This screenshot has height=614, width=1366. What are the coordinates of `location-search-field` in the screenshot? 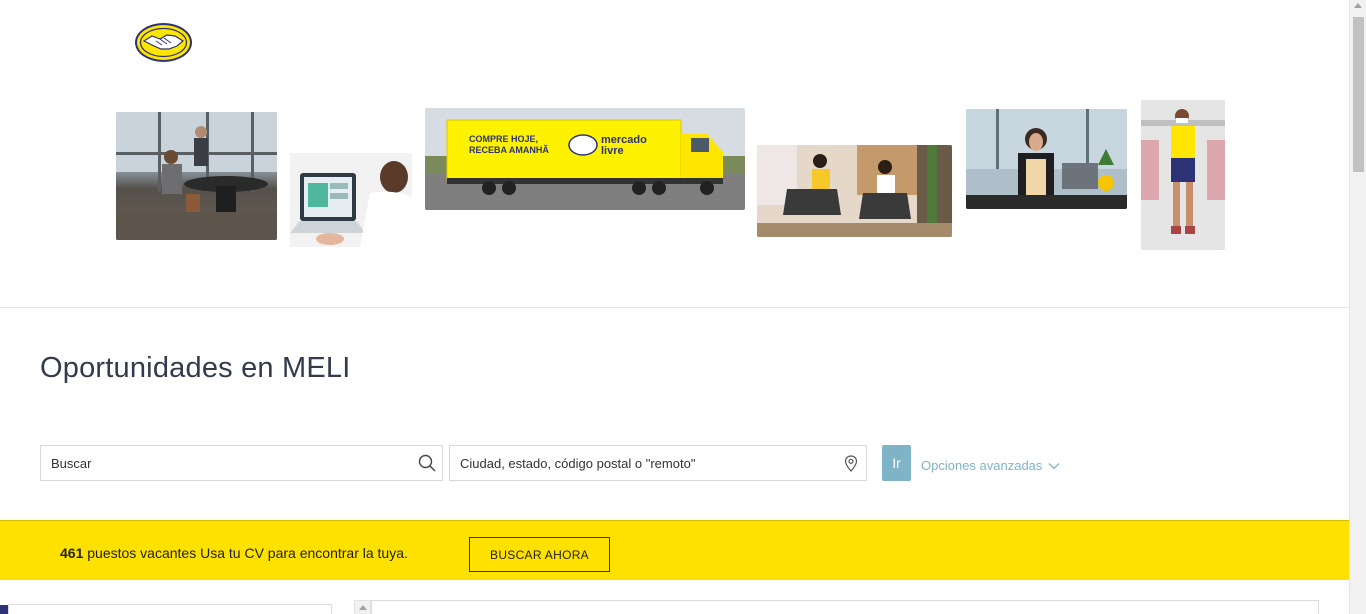 It's located at (658, 463).